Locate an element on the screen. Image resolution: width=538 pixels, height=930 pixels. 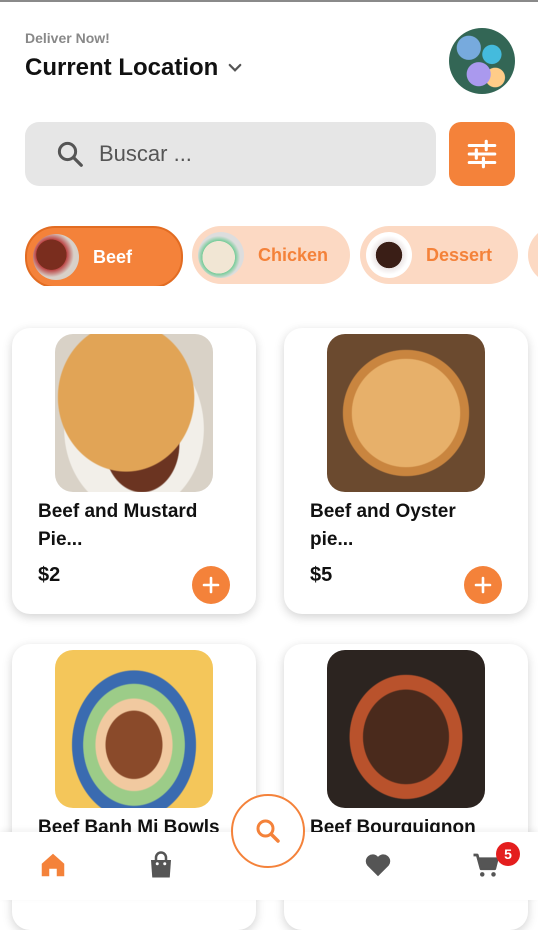
category-list: Beef Chicken Dessert is located at coordinates (281, 256).